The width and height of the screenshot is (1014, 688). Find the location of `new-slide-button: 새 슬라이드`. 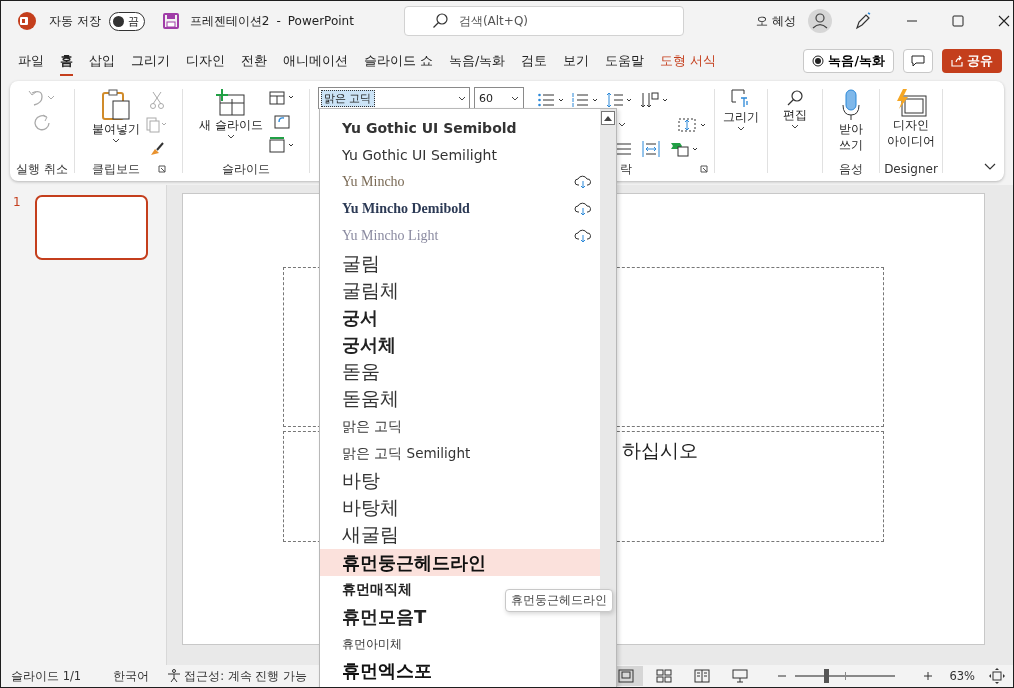

new-slide-button: 새 슬라이드 is located at coordinates (231, 124).